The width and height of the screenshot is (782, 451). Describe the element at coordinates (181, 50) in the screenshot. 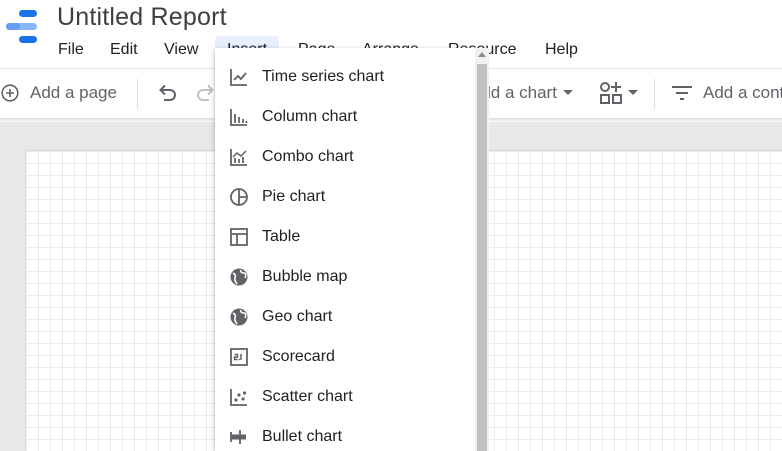

I see `menu-view: View` at that location.